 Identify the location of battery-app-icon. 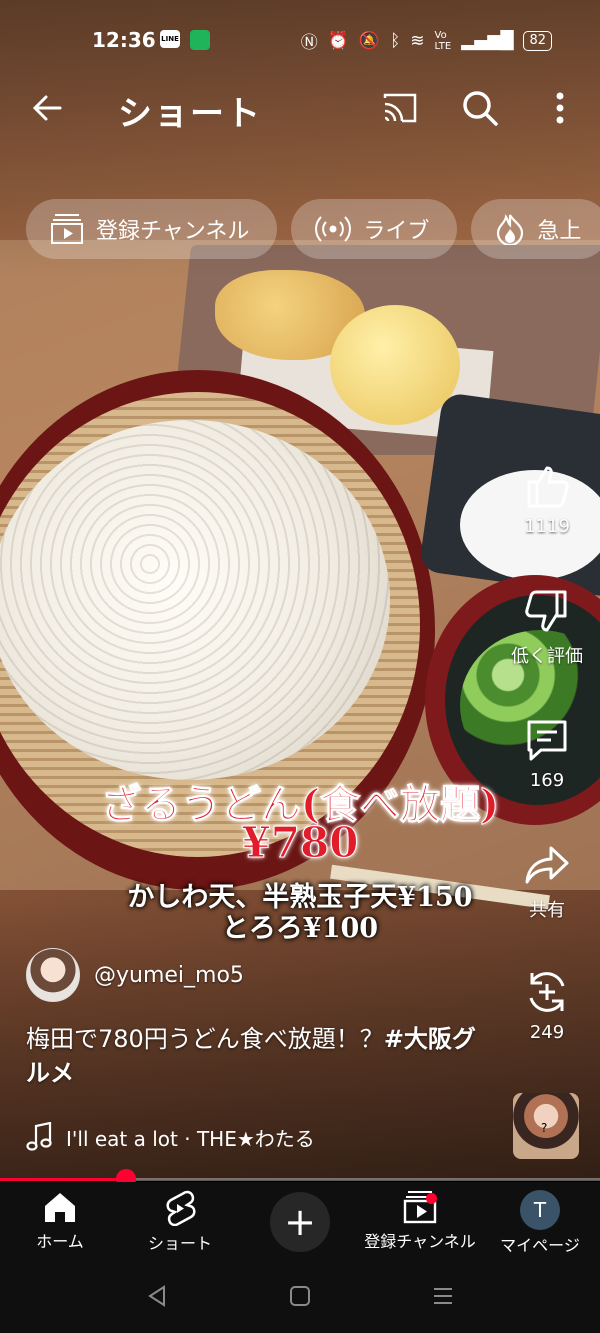
(200, 40).